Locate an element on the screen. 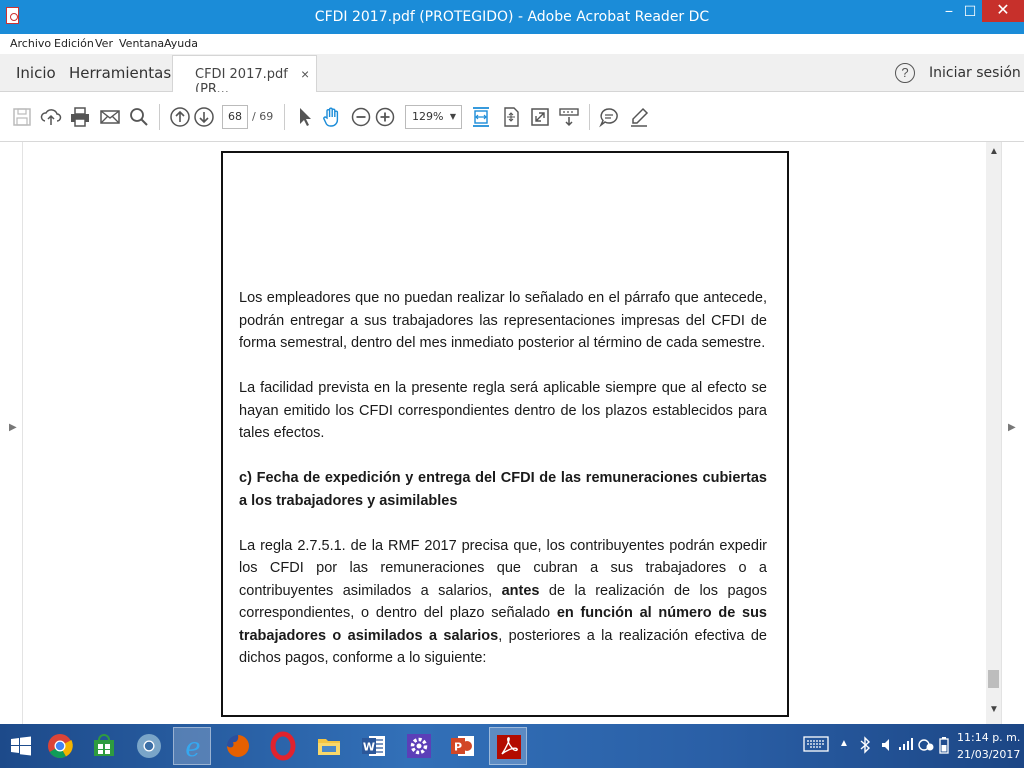  tab-document: CFDI 2017.pdf (PR... × is located at coordinates (244, 76).